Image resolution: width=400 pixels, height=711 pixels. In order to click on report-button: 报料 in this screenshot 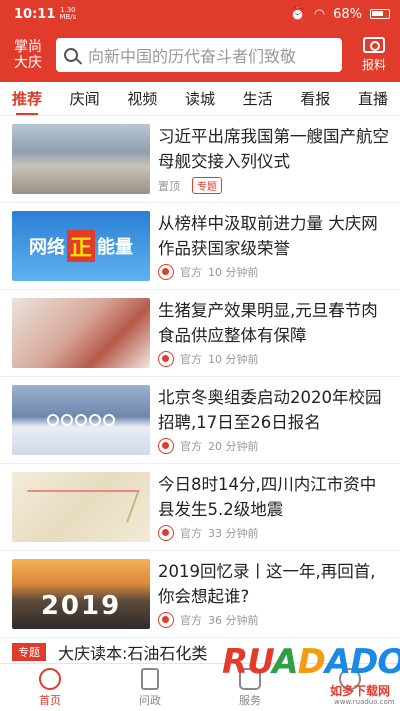, I will do `click(374, 55)`.